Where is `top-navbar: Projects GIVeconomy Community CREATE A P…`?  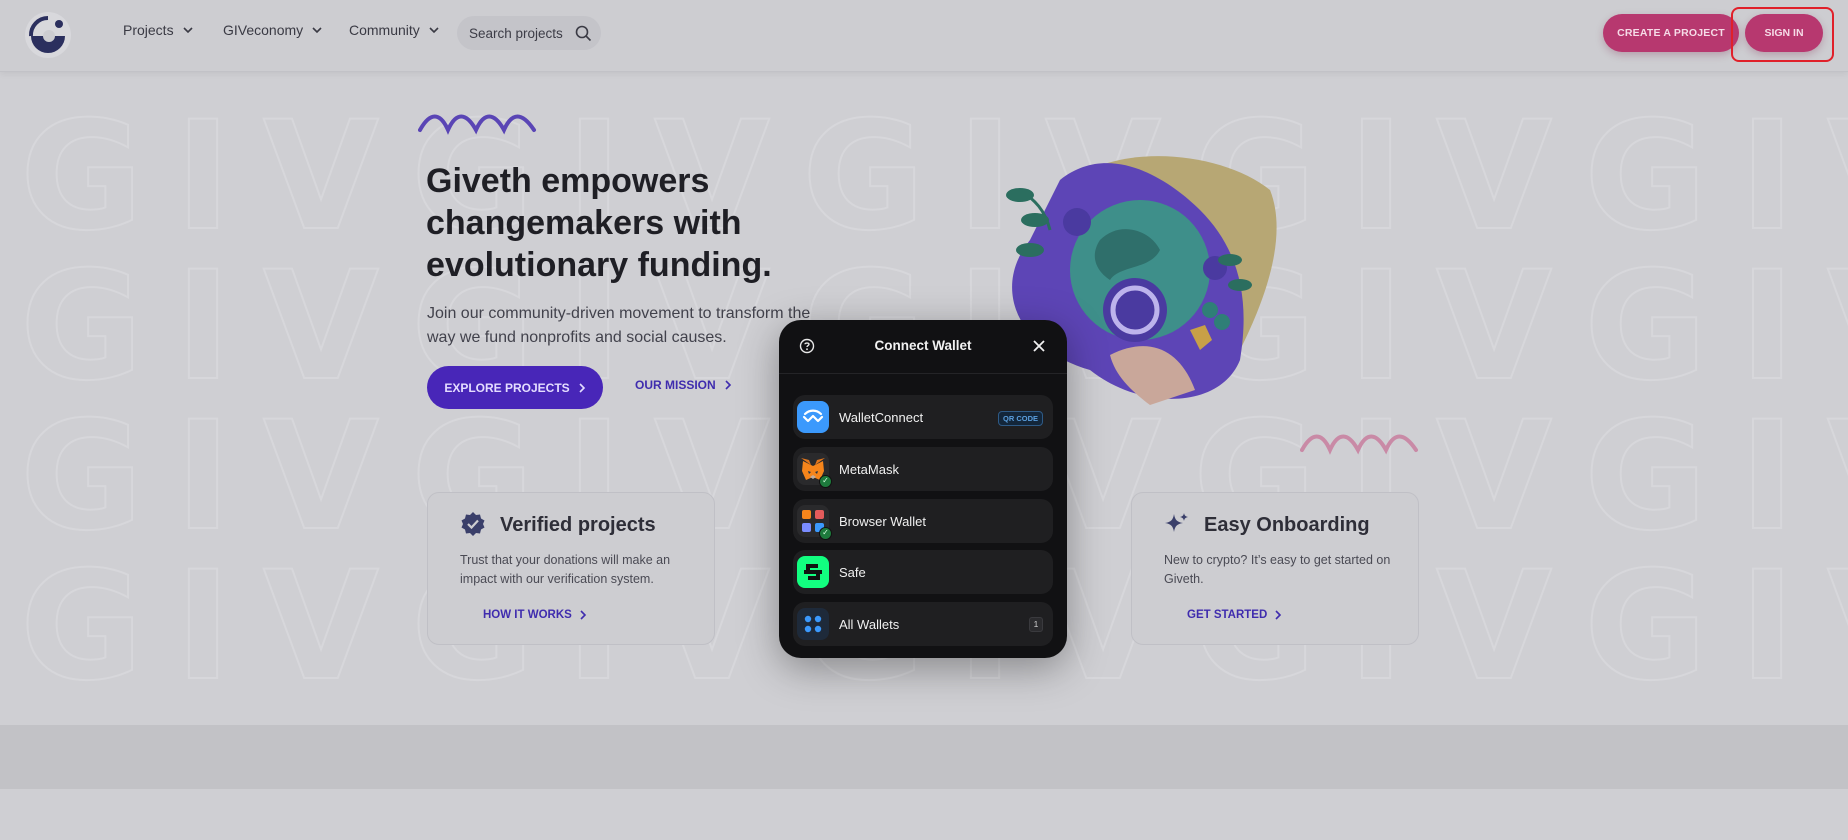
top-navbar: Projects GIVeconomy Community CREATE A P… is located at coordinates (924, 36).